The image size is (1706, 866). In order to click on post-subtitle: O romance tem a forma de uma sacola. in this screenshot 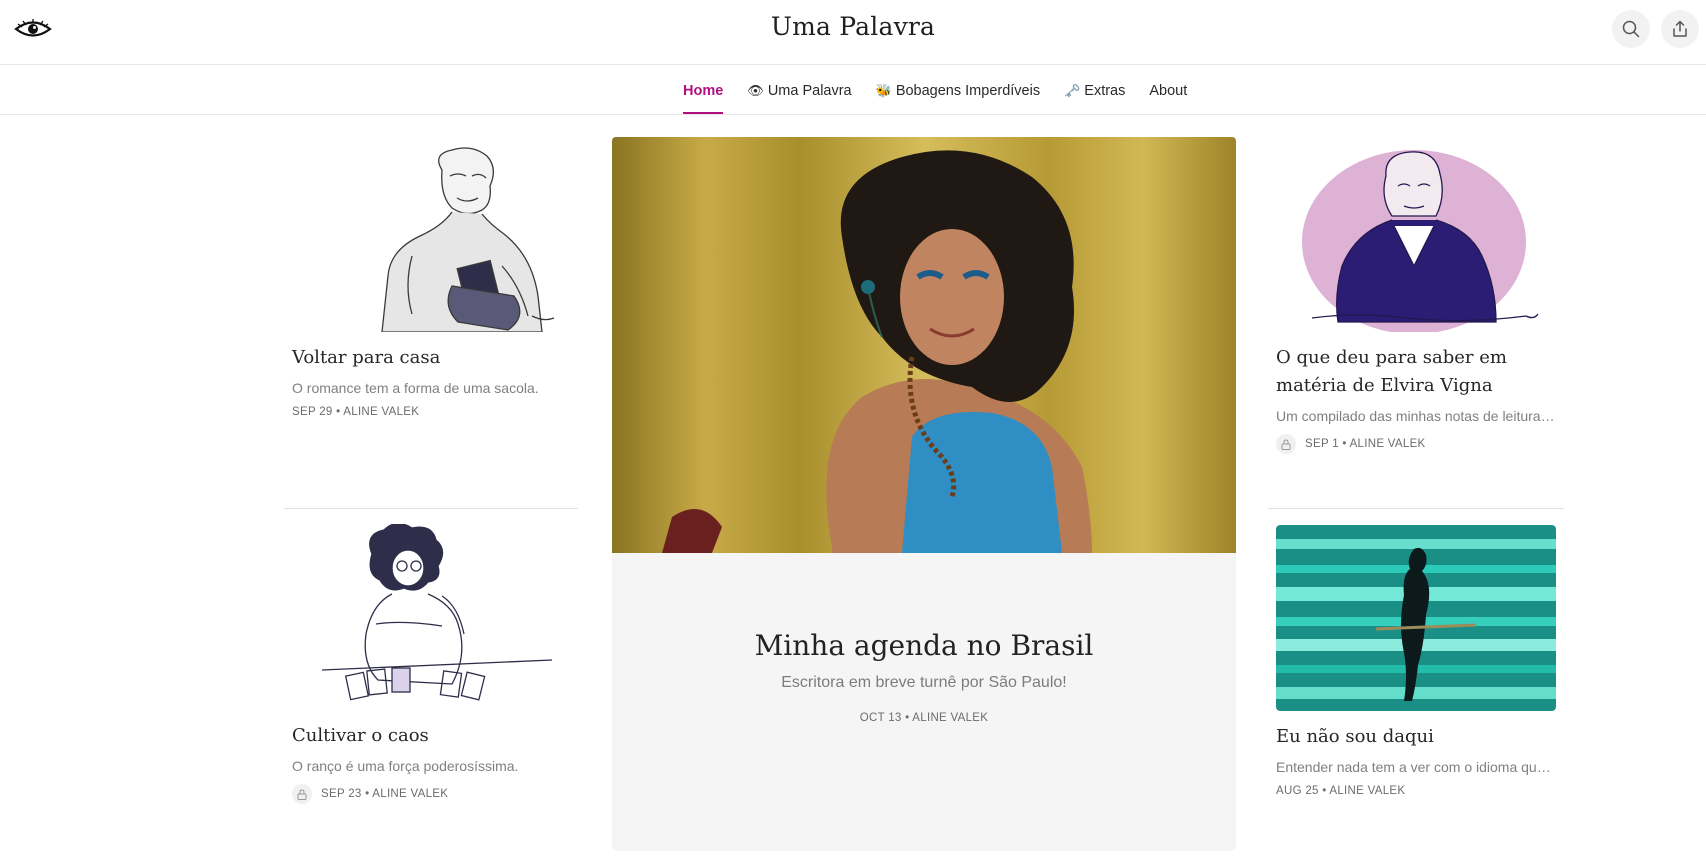, I will do `click(415, 388)`.